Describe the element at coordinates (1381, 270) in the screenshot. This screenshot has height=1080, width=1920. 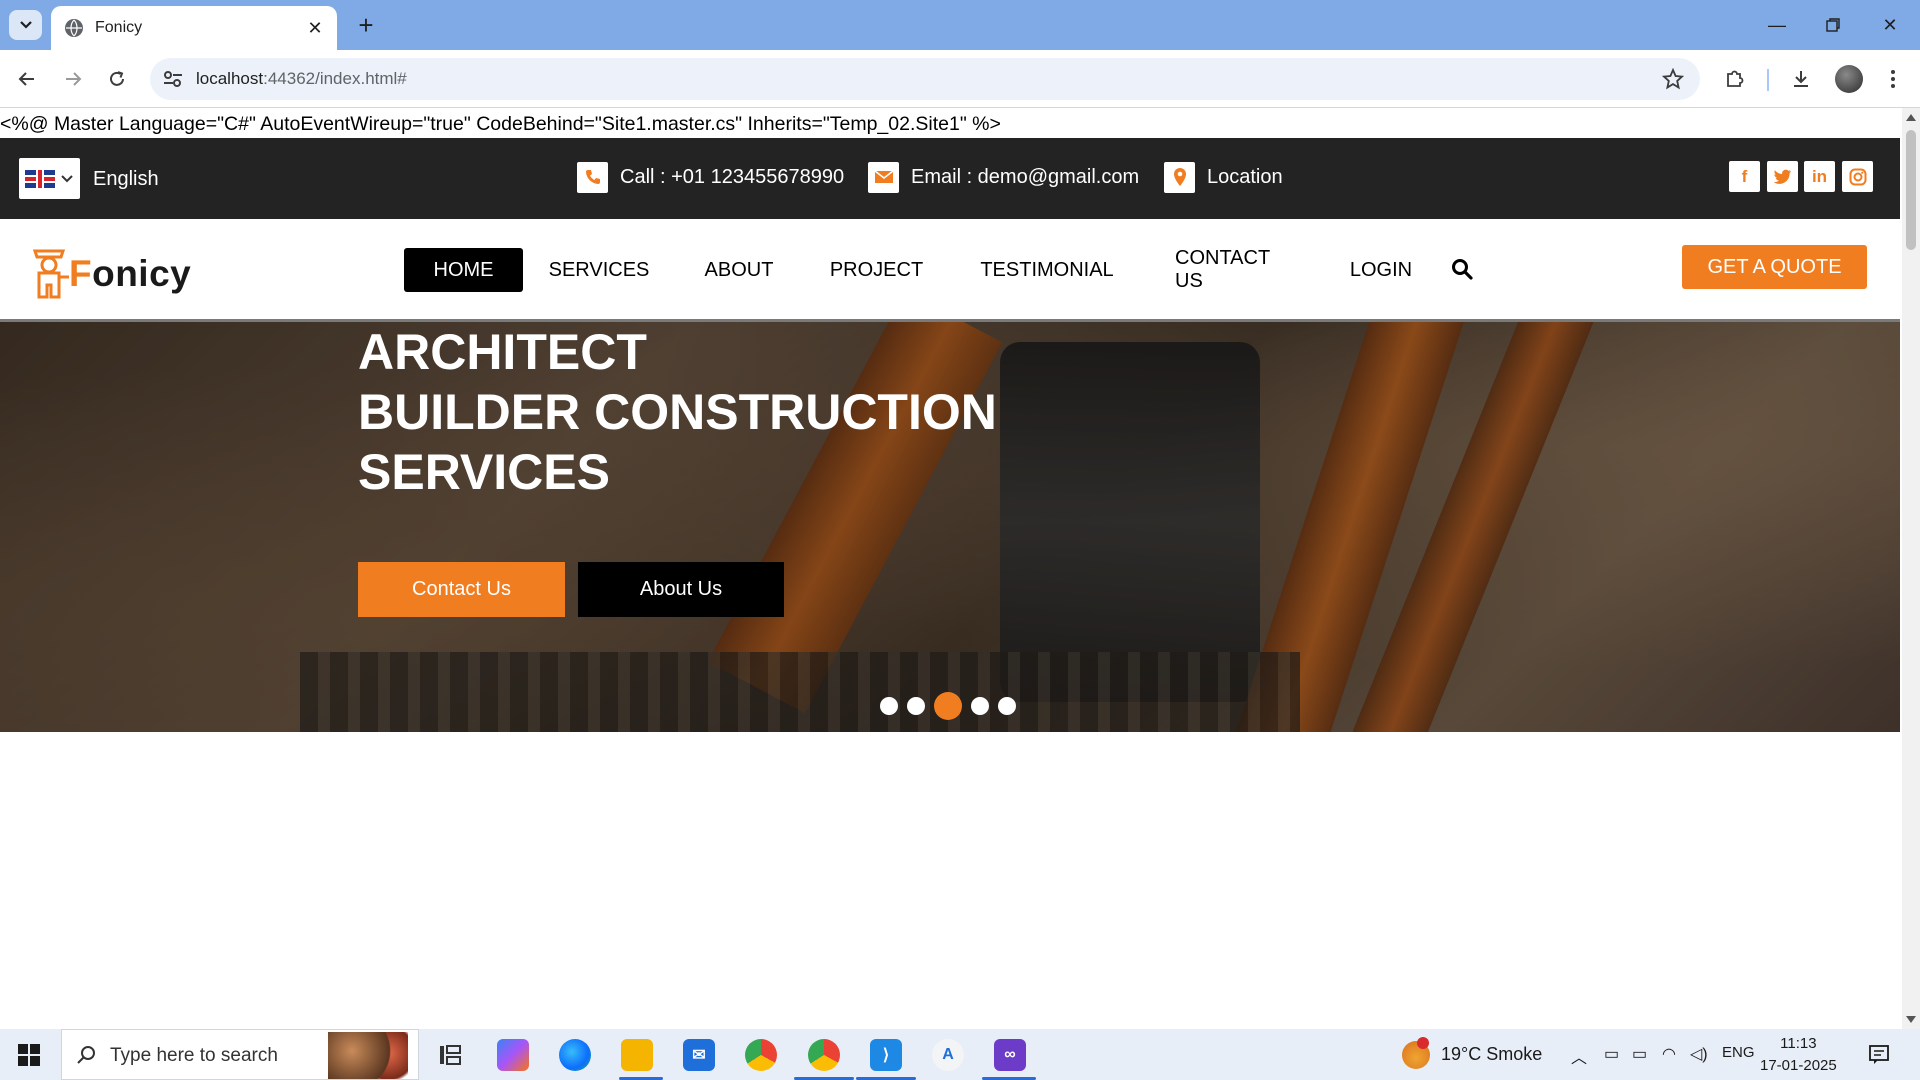
I see `nav-login: LOGIN` at that location.